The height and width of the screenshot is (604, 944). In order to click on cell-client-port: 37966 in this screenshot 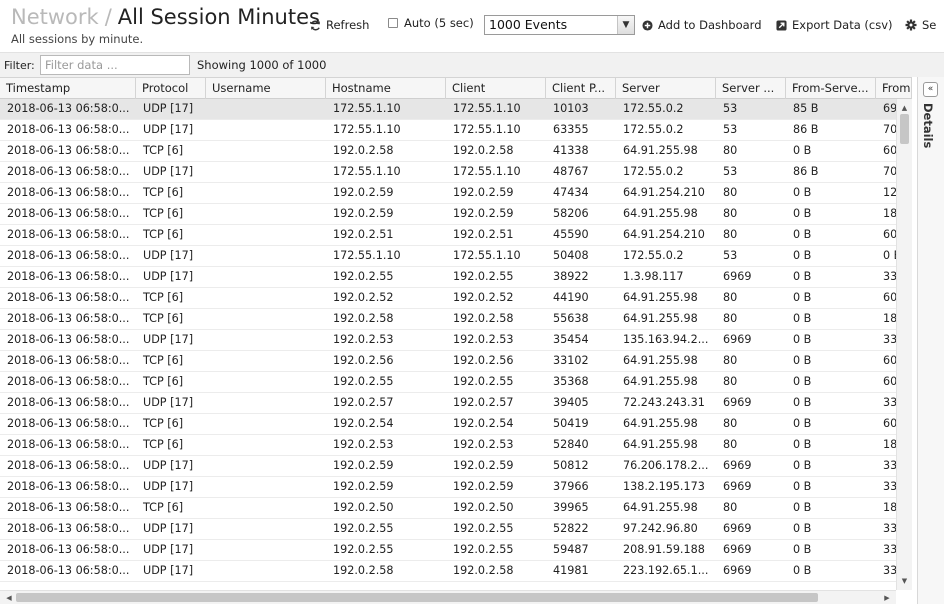, I will do `click(571, 486)`.